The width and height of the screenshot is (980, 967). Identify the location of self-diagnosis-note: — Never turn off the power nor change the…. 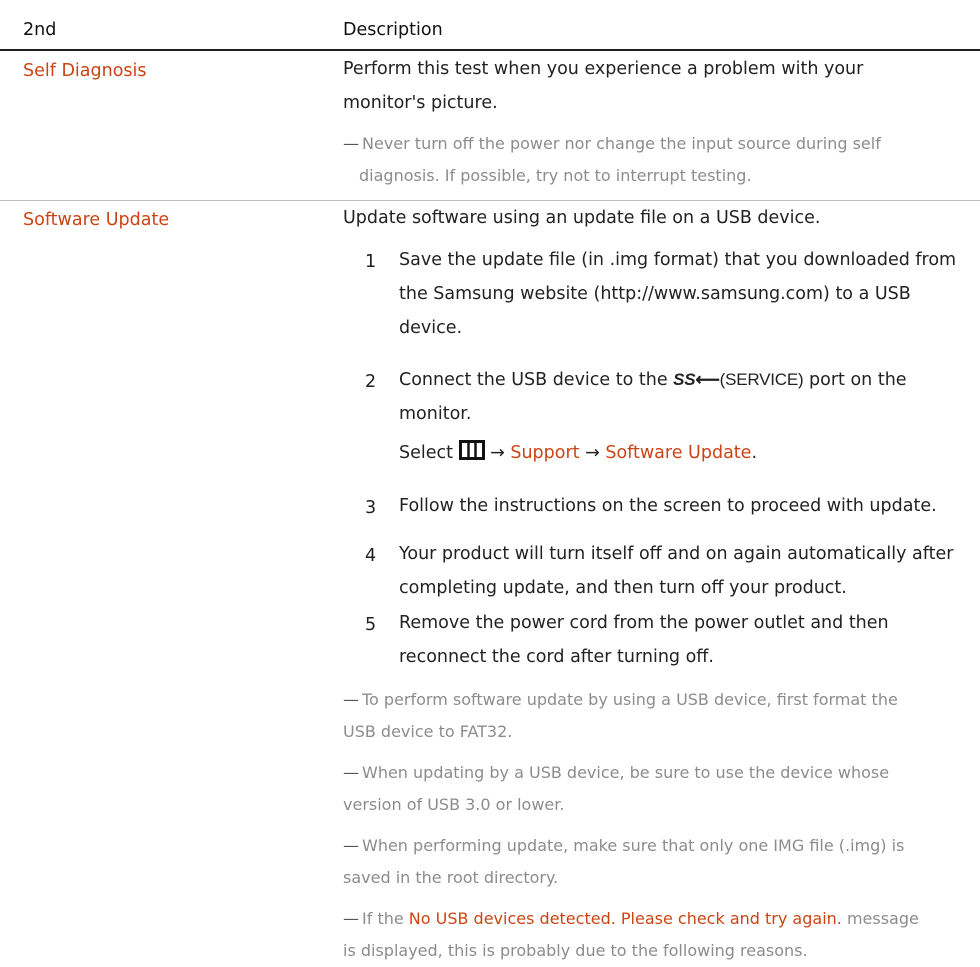
(612, 143).